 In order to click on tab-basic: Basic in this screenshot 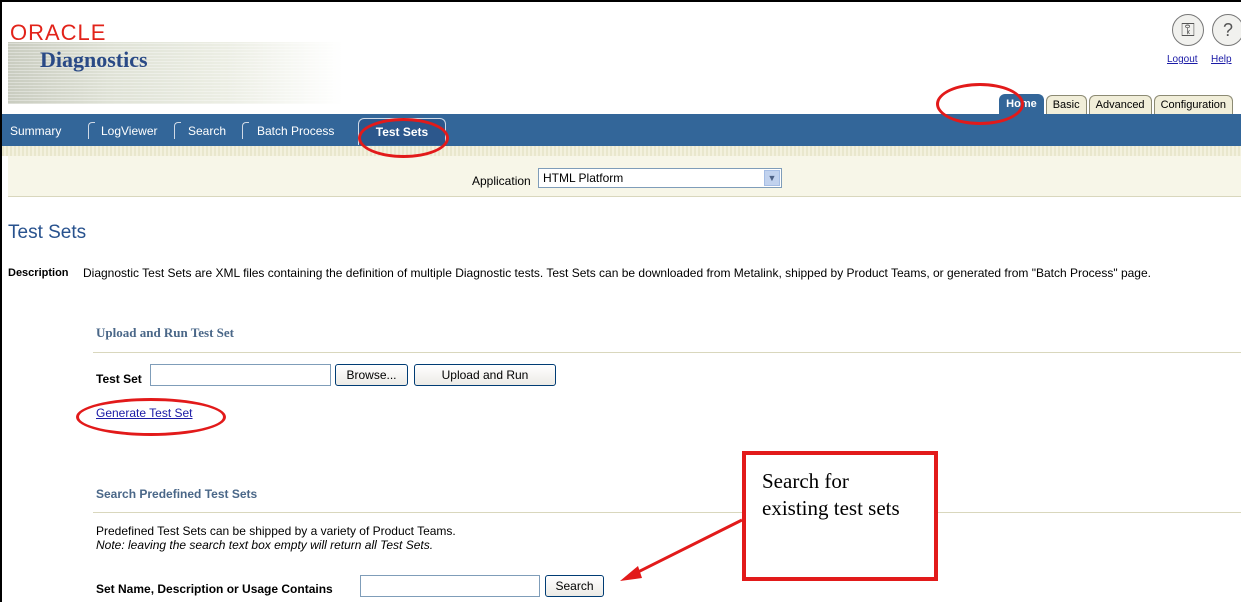, I will do `click(1066, 104)`.